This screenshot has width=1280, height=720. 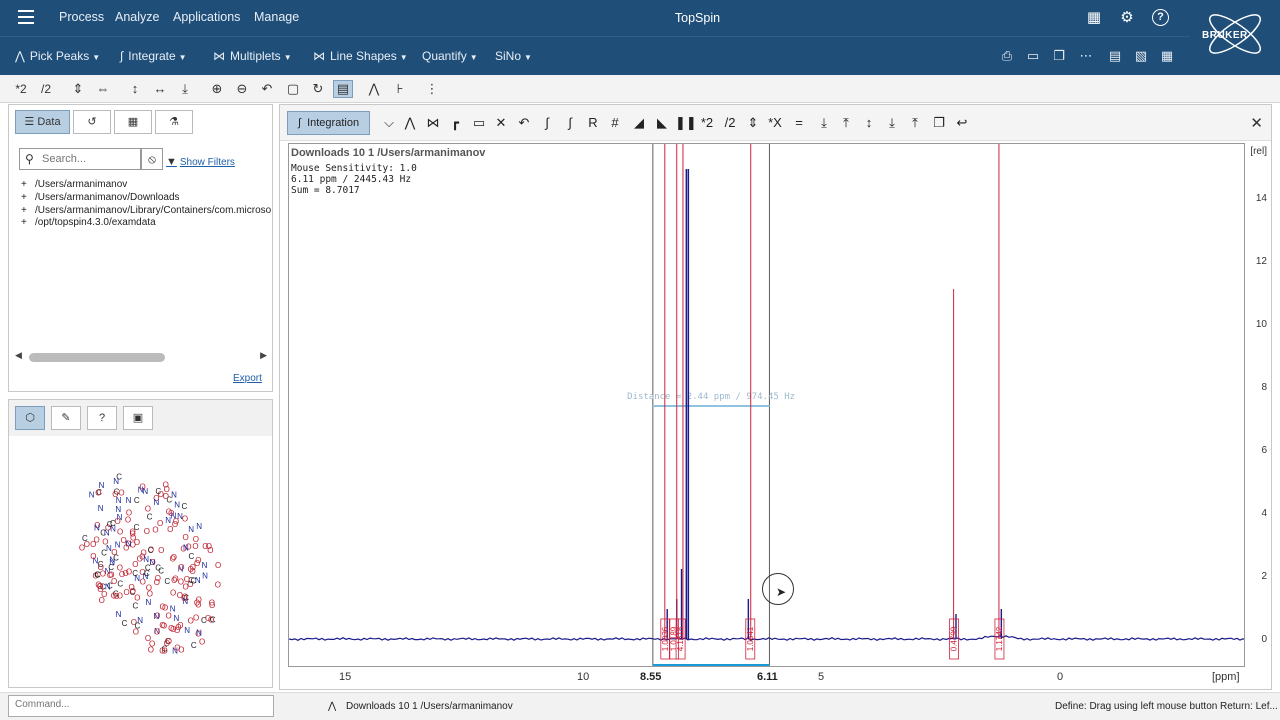 I want to click on sino-button: SiNo ▼, so click(x=513, y=56).